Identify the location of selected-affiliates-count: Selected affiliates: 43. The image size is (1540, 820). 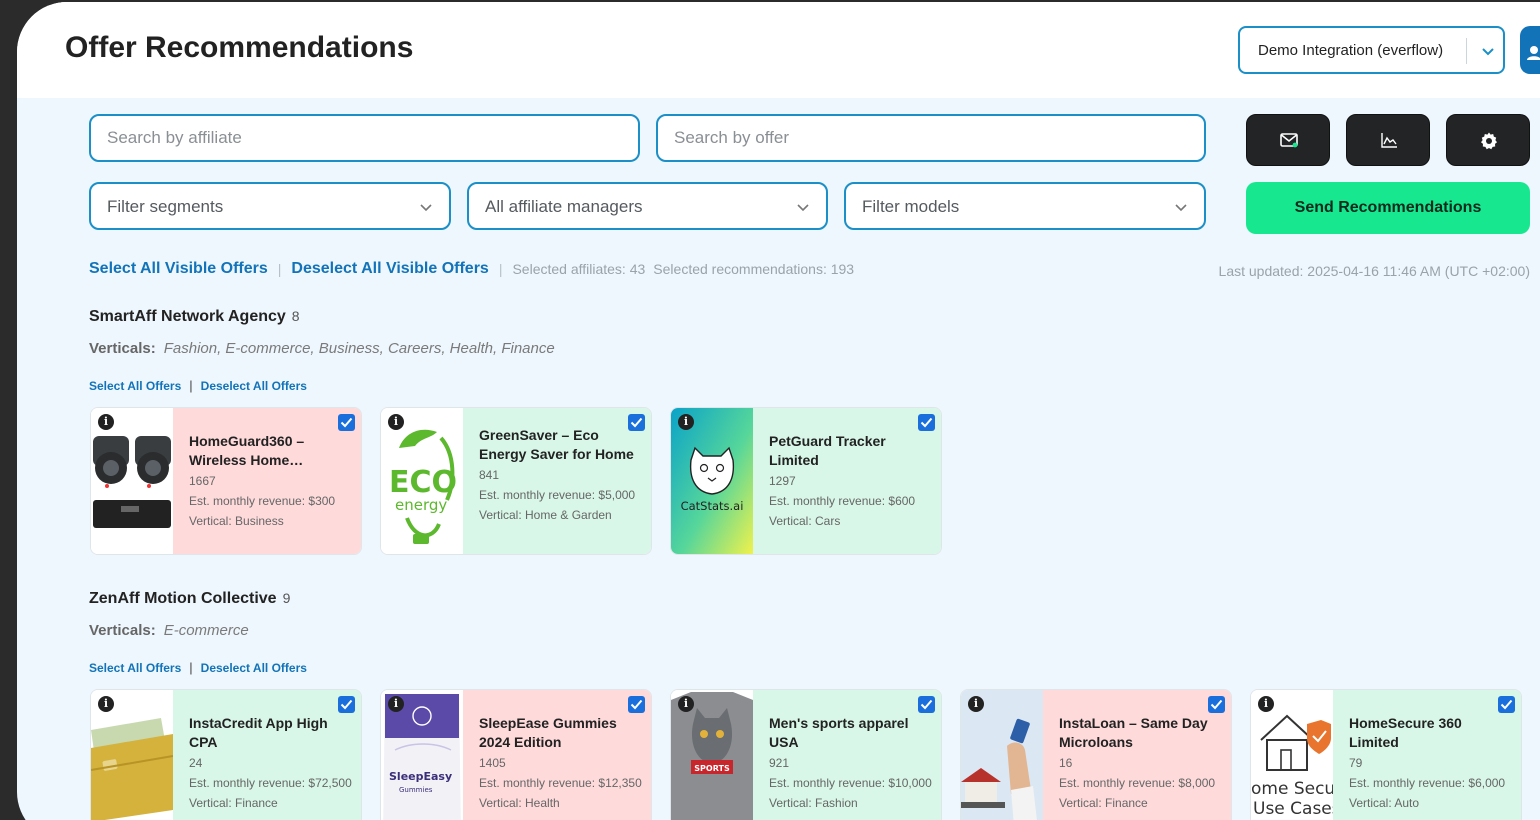
(579, 269).